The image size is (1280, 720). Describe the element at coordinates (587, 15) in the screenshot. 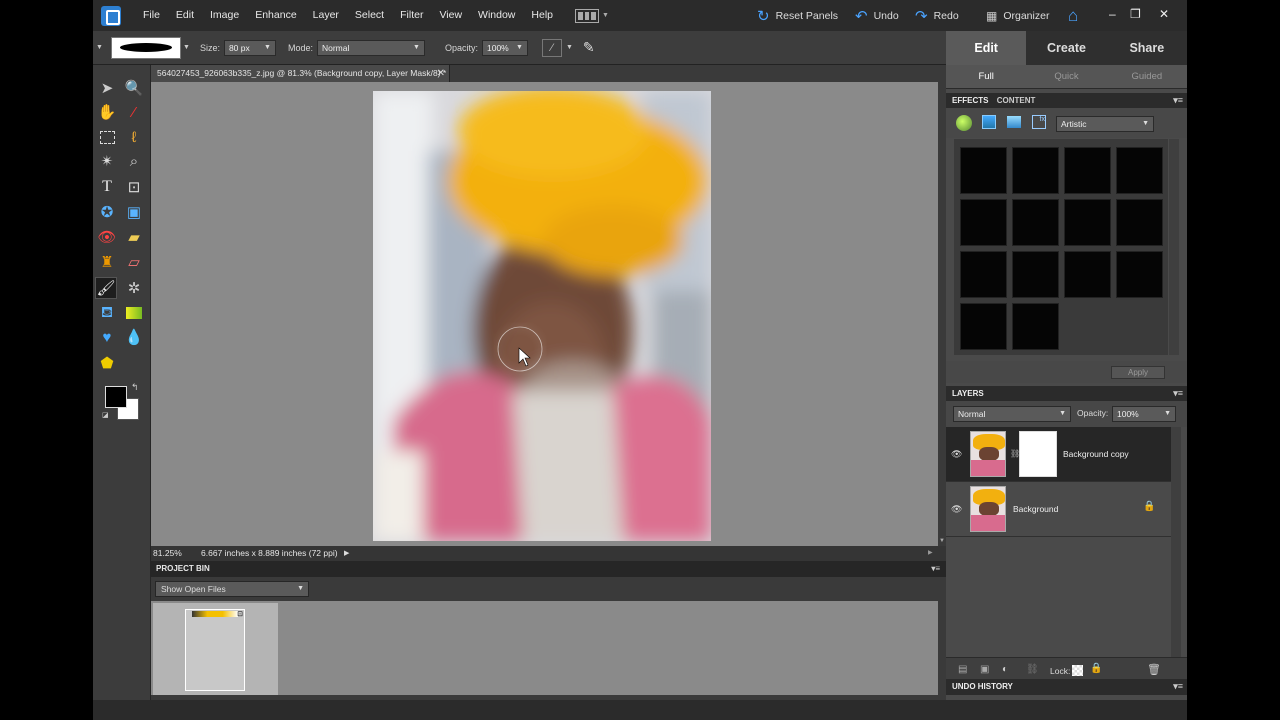

I see `arrange-layout-button` at that location.